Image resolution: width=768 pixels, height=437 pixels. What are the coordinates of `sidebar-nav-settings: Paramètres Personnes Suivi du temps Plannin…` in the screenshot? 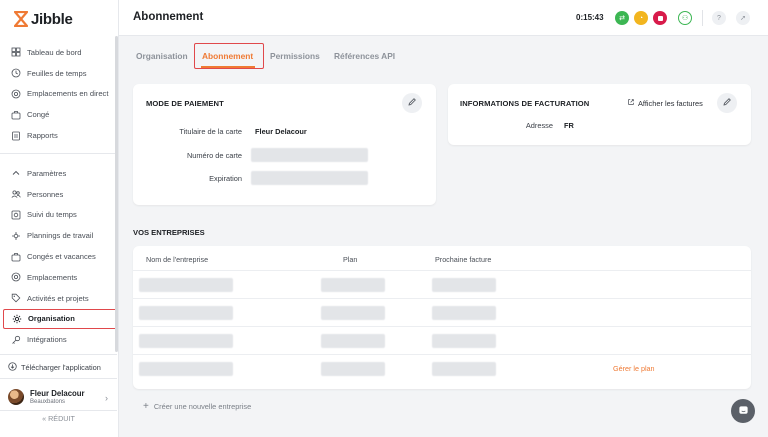 It's located at (58, 256).